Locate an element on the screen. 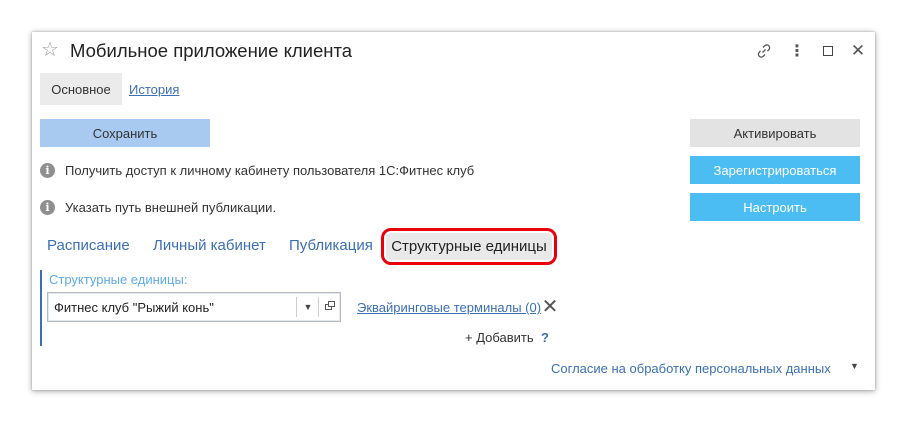 The height and width of the screenshot is (423, 907). register-button: Зарегистрироваться is located at coordinates (775, 170).